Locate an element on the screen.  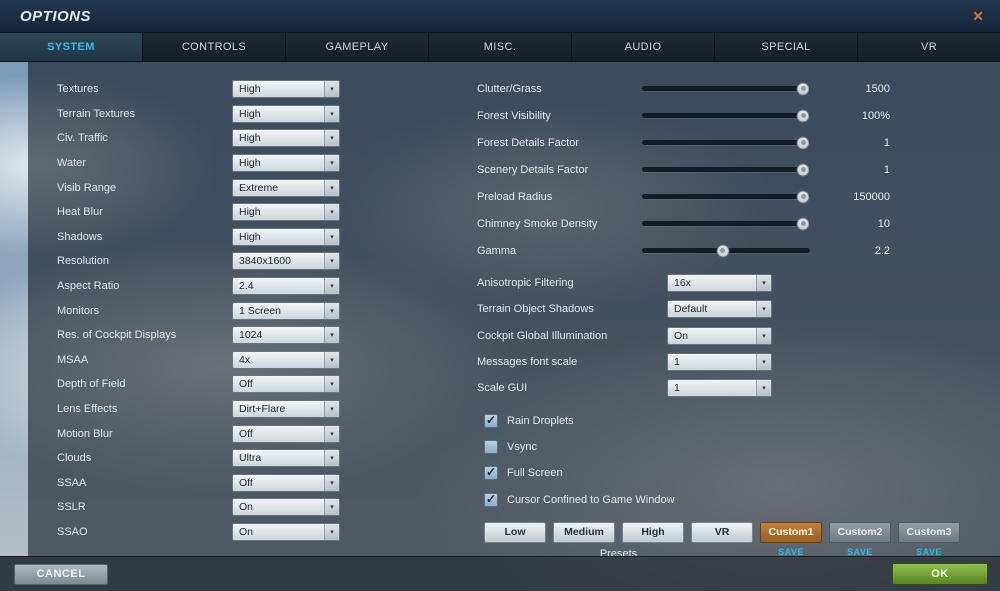
preset-button: VR is located at coordinates (722, 532).